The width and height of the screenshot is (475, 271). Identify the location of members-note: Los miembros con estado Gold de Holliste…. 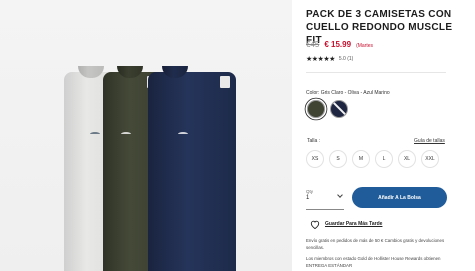
(373, 262).